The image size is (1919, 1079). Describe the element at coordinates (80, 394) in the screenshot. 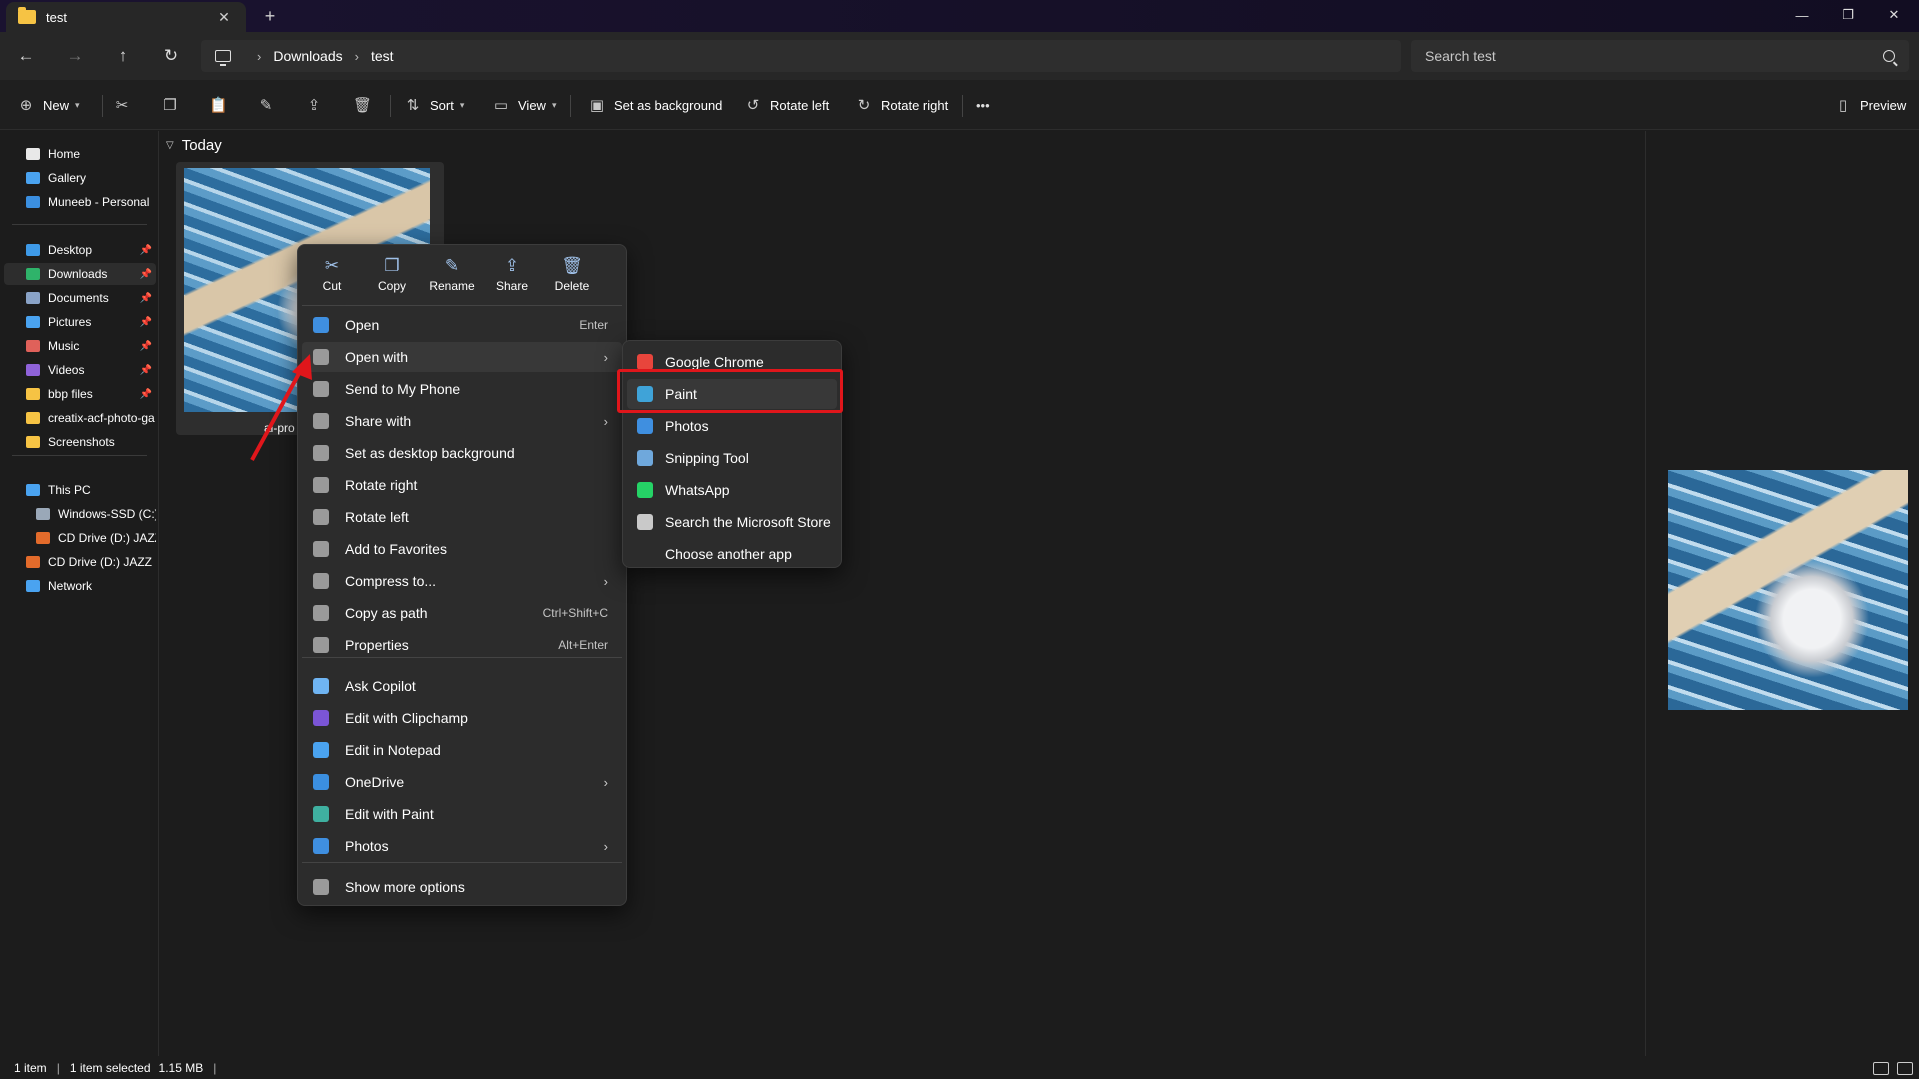

I see `sidebar-item: bbp files 📌` at that location.